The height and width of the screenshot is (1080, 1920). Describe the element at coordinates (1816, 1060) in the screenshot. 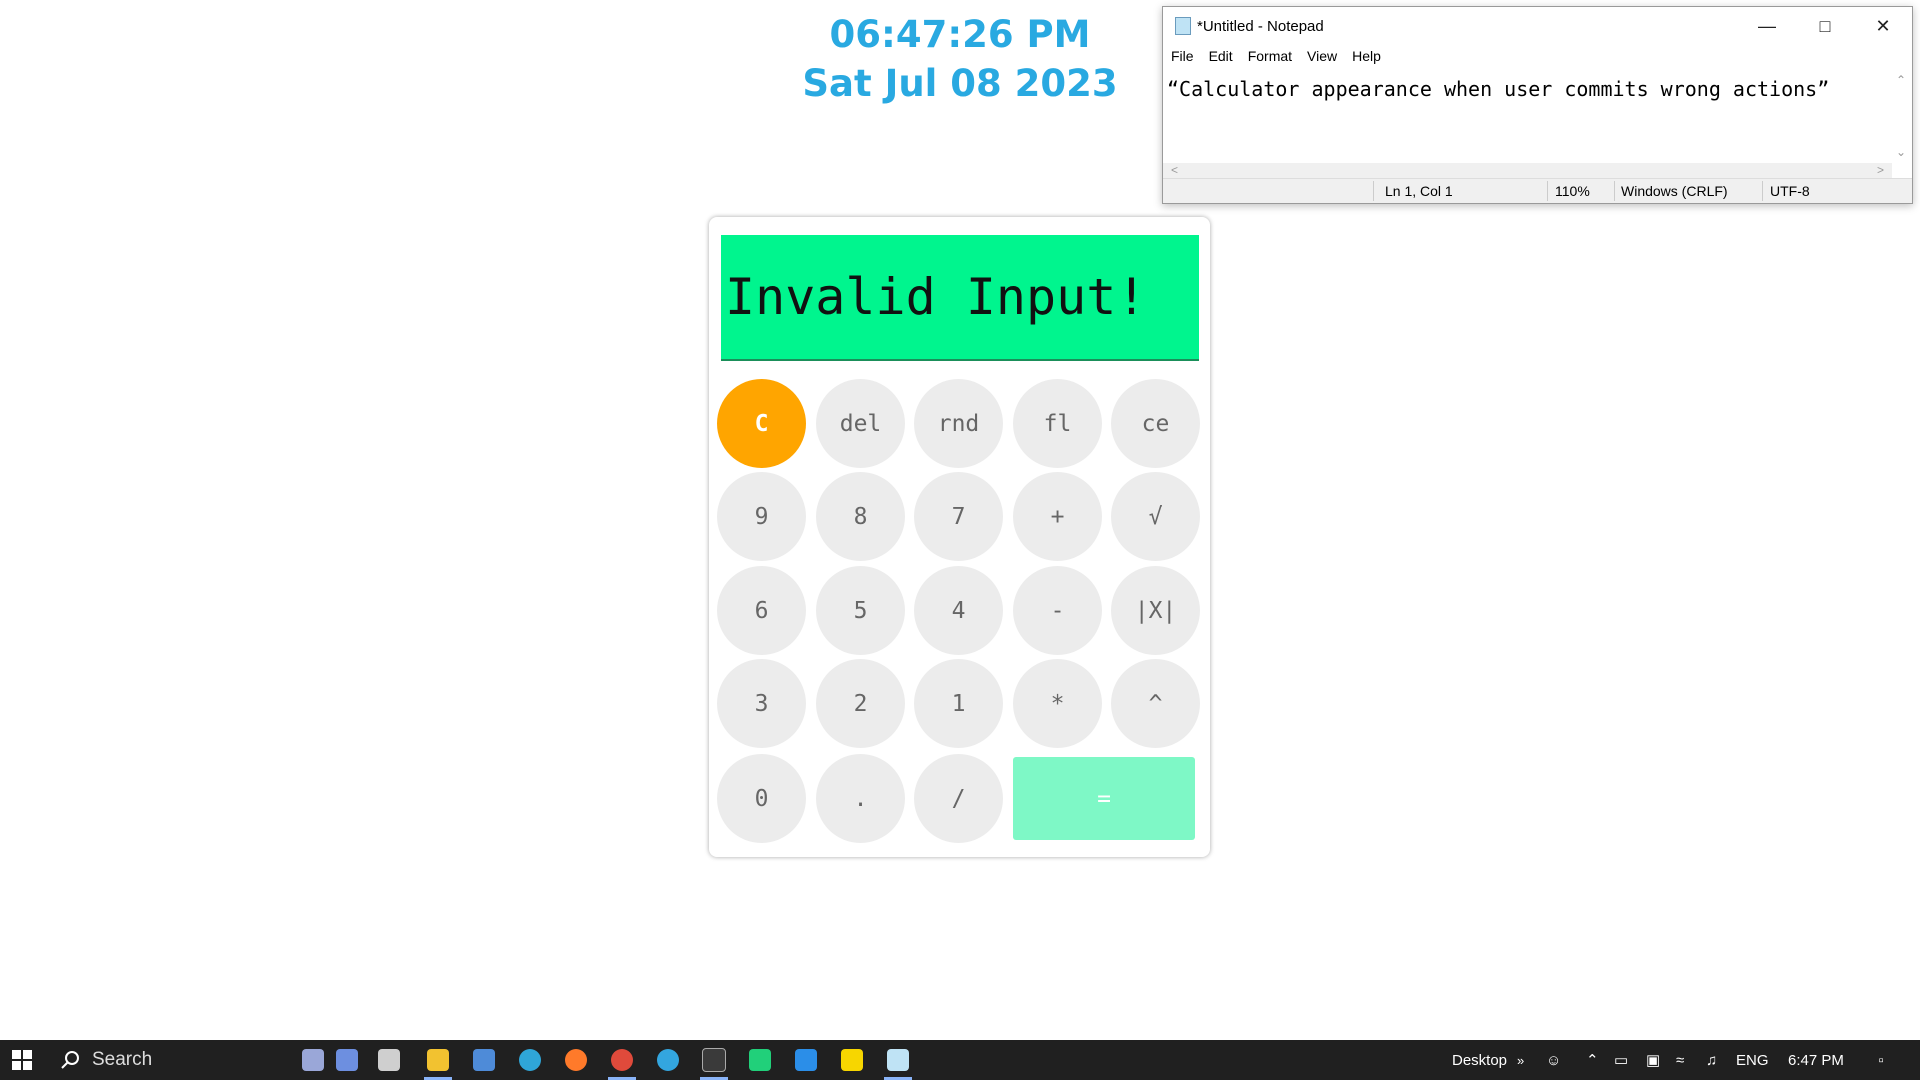

I see `taskbar-clock: 6:47 PM` at that location.